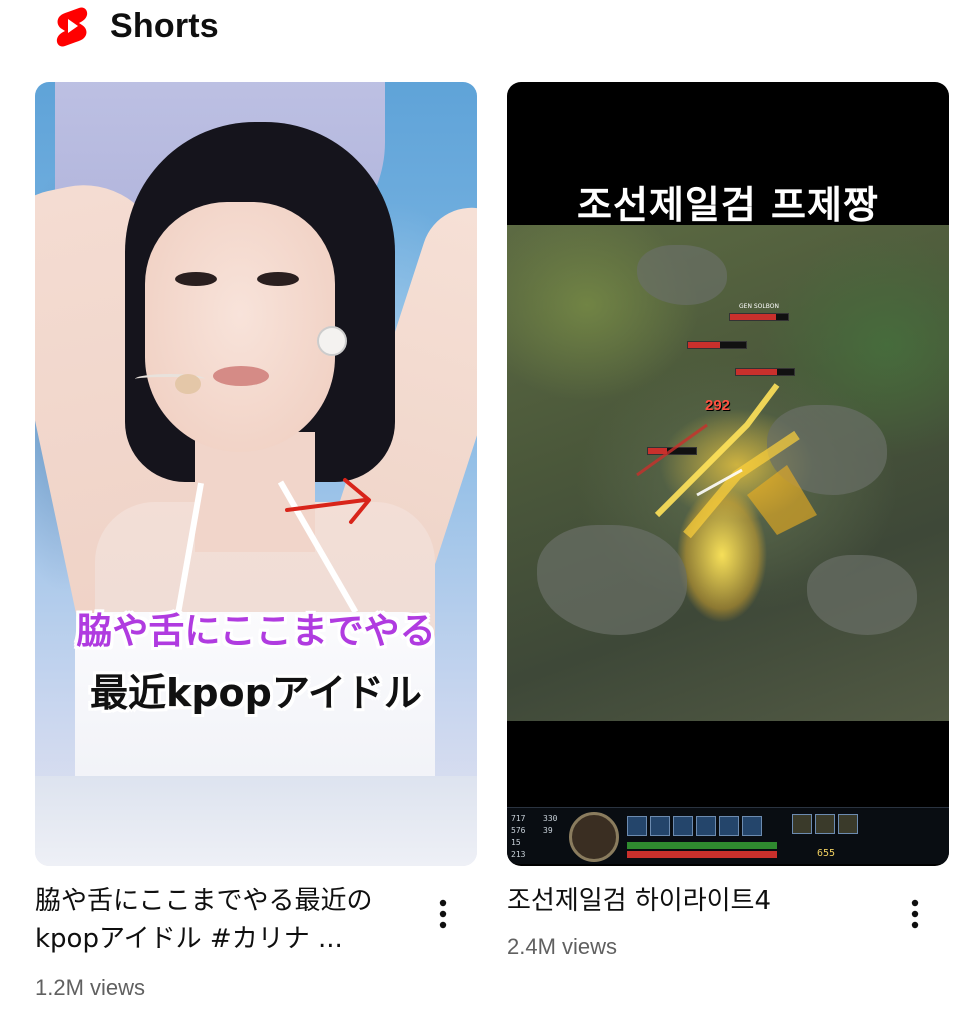 This screenshot has width=968, height=1011. I want to click on game-hud: 717 576 15 213 330 39 655, so click(728, 835).